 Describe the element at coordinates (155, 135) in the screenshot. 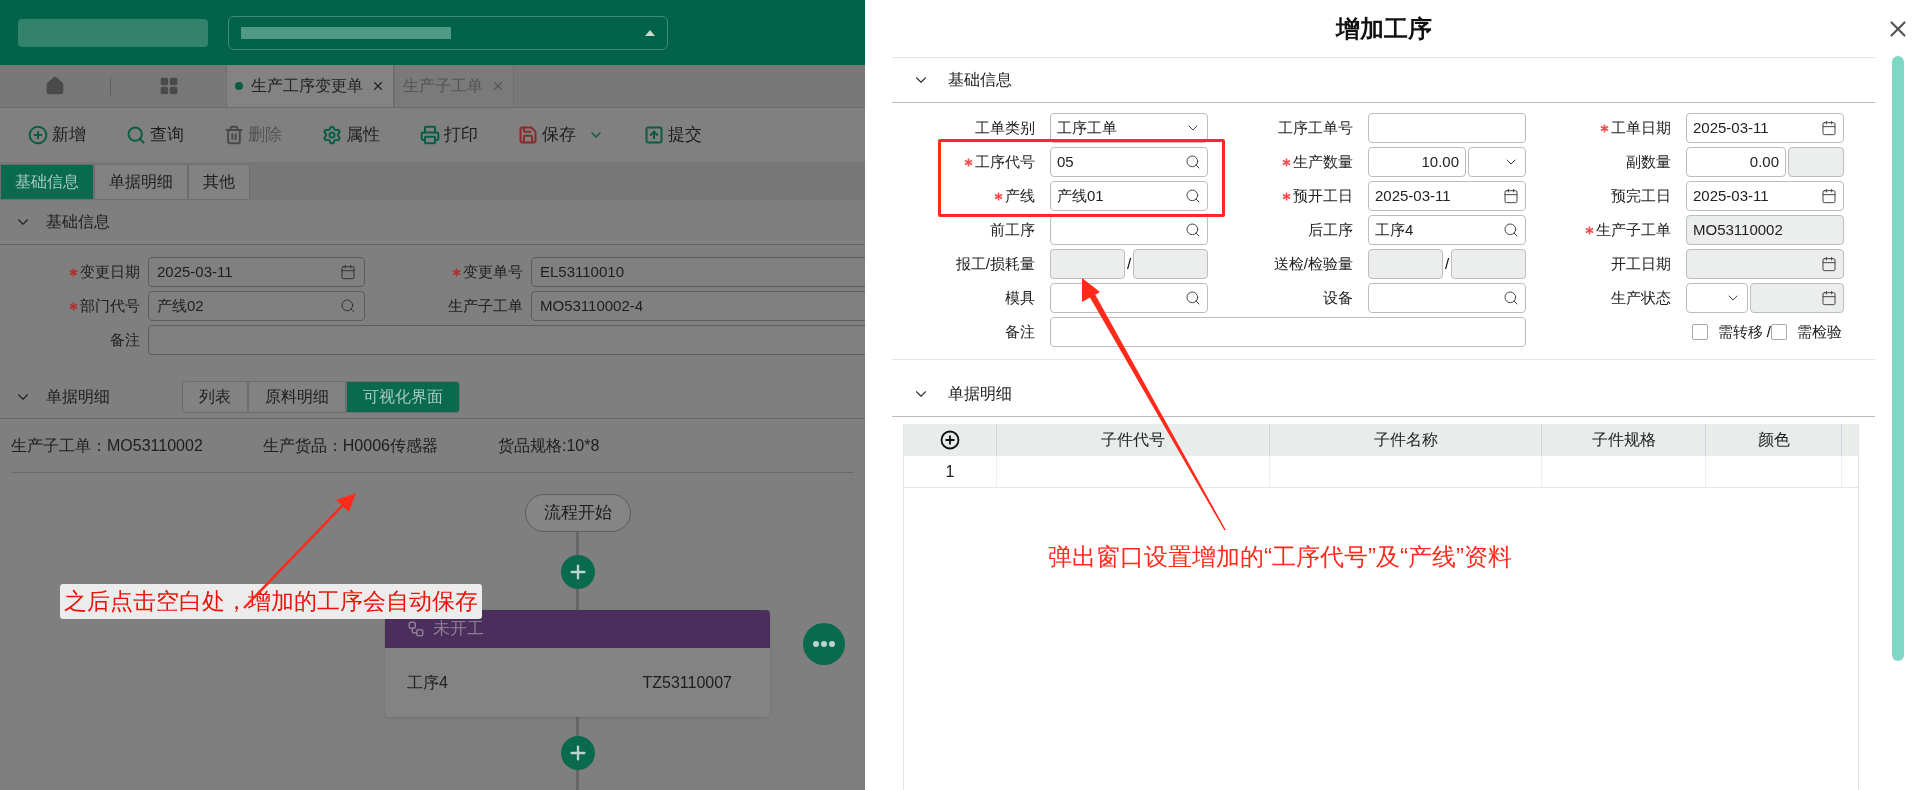

I see `toolbar-button: 查询` at that location.